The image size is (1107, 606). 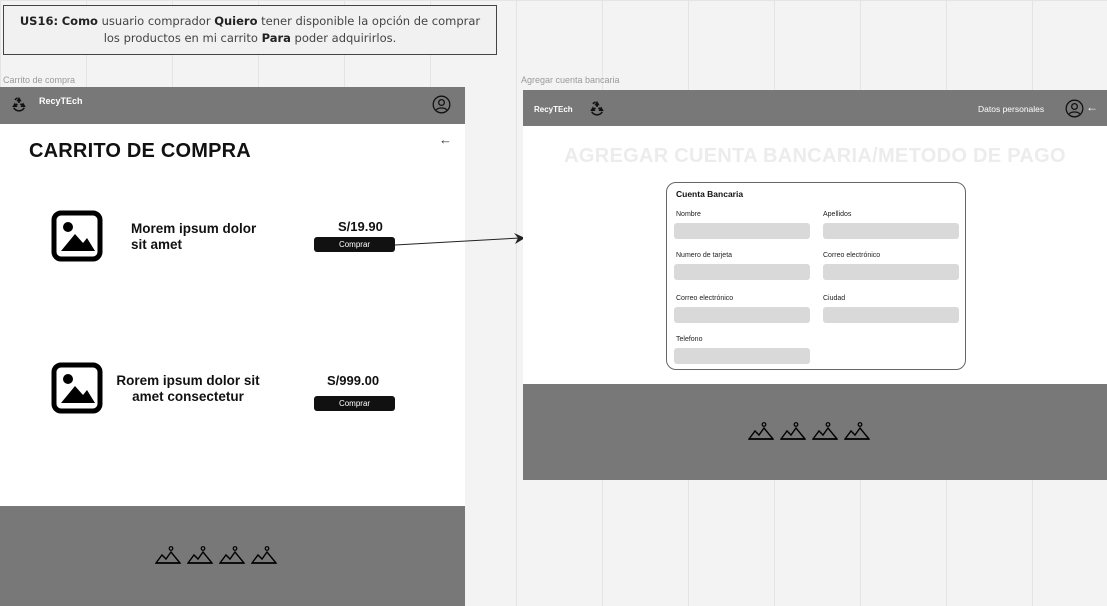 I want to click on product-price: S/19.90, so click(x=360, y=226).